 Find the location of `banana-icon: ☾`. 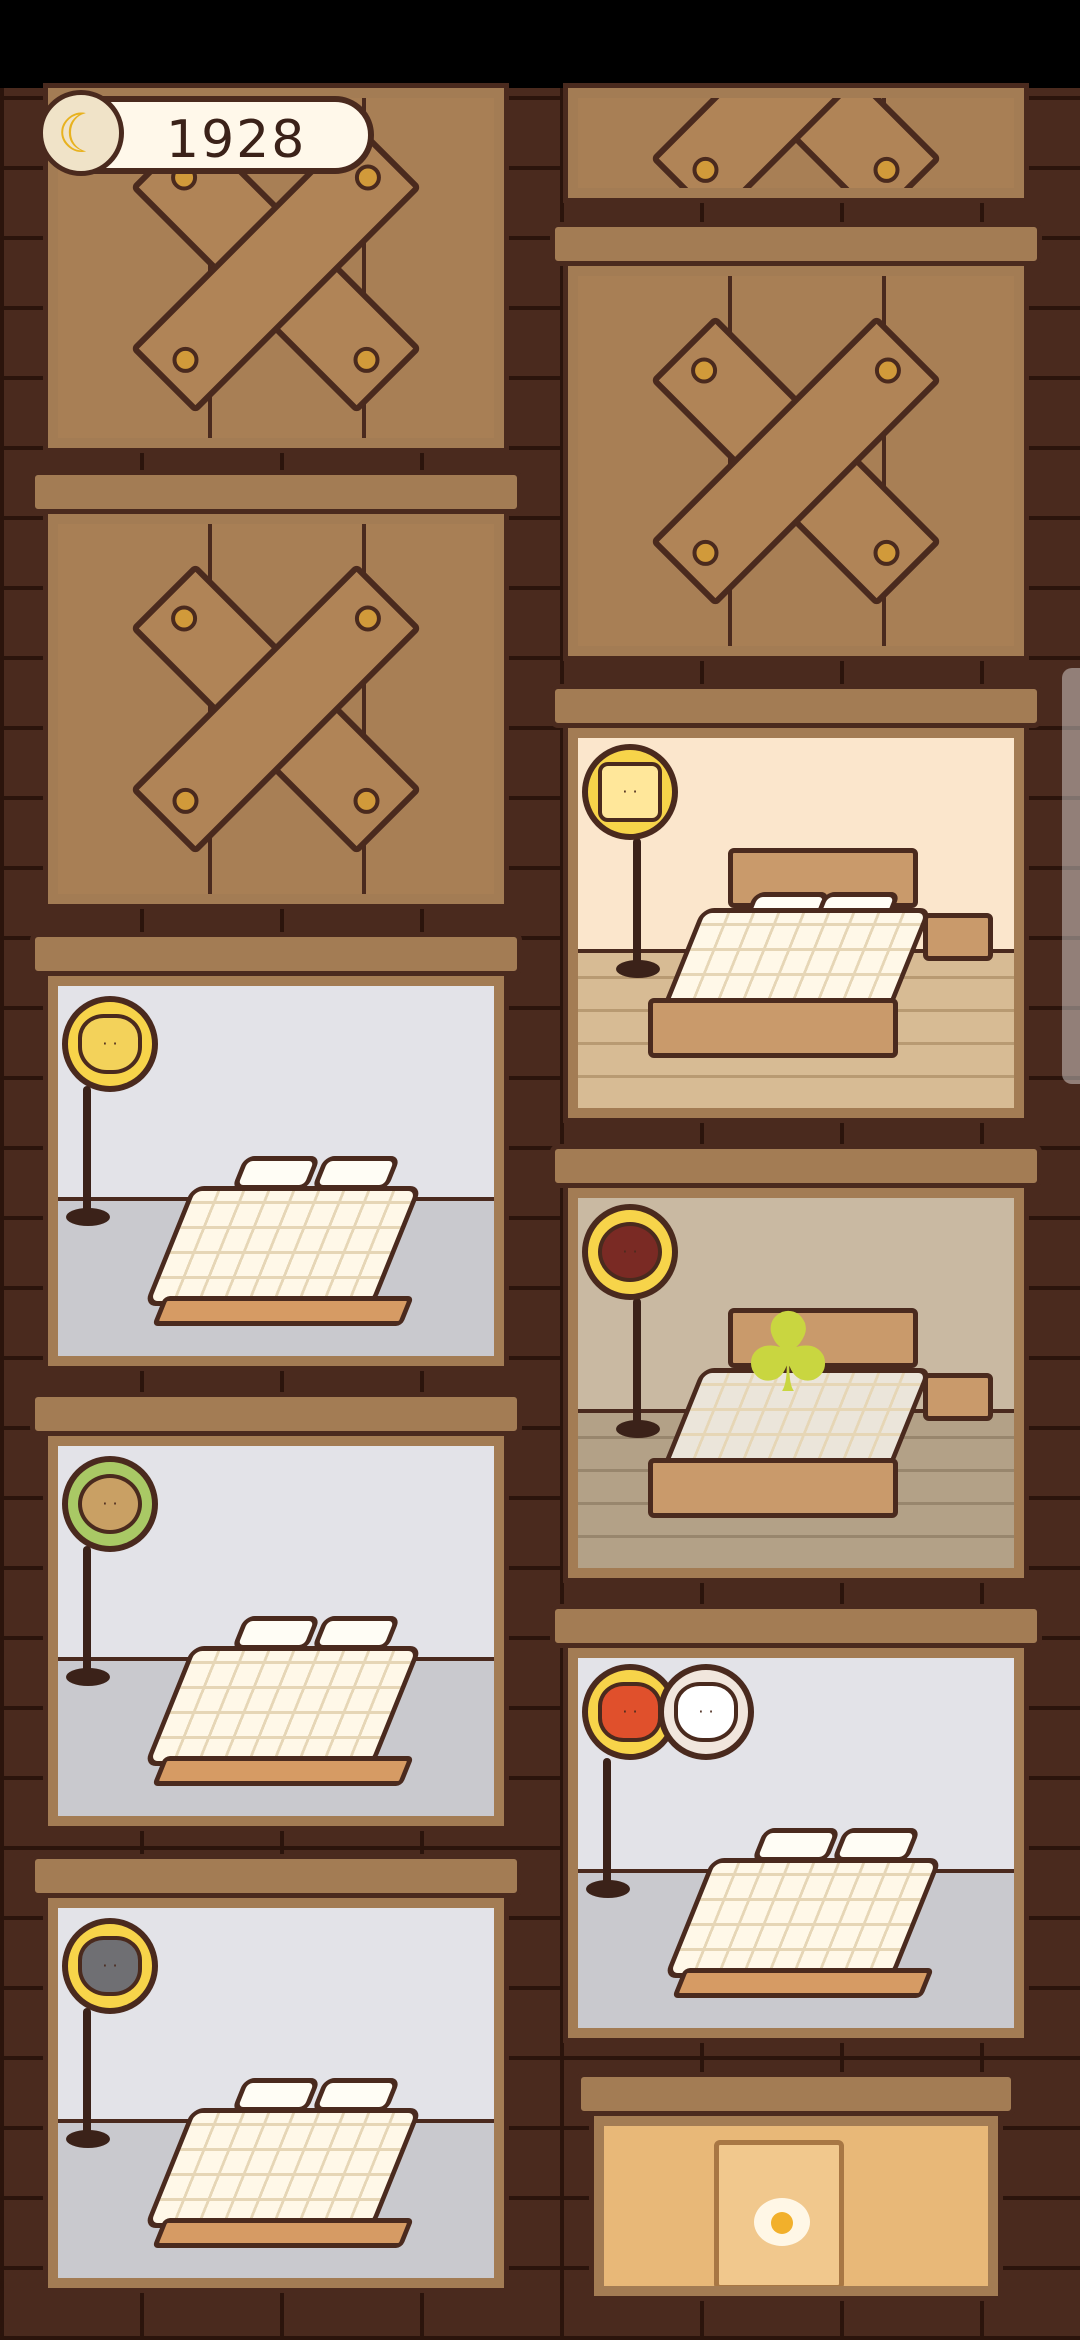

banana-icon: ☾ is located at coordinates (81, 133).